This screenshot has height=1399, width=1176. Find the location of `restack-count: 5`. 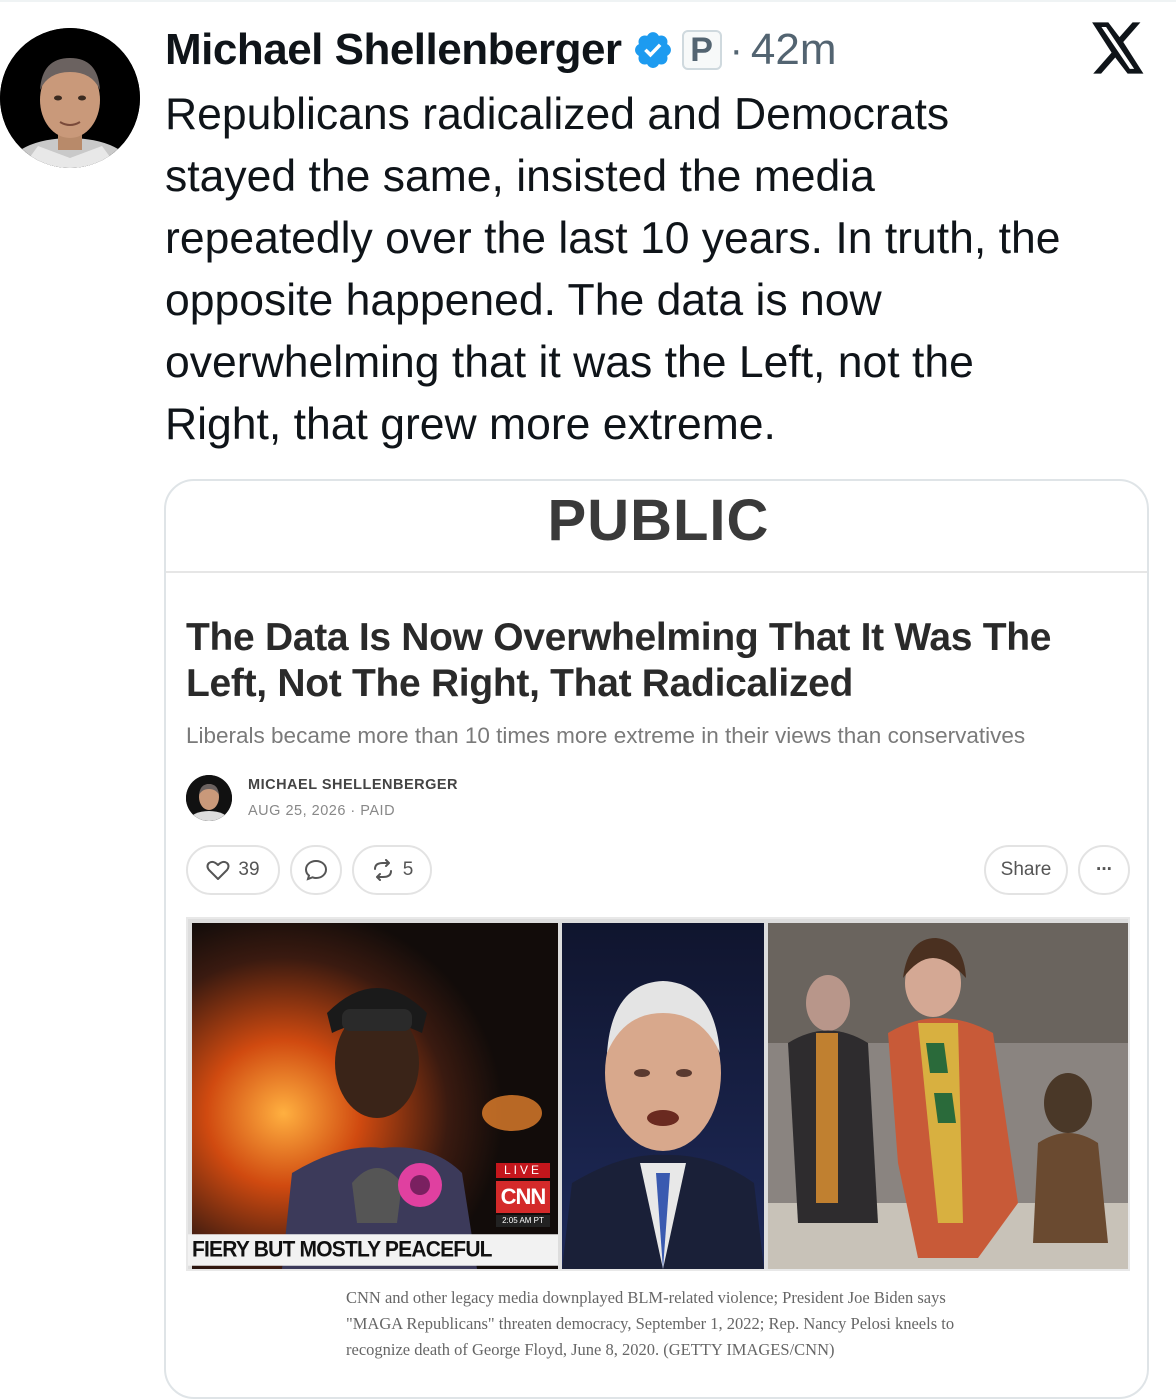

restack-count: 5 is located at coordinates (408, 869).